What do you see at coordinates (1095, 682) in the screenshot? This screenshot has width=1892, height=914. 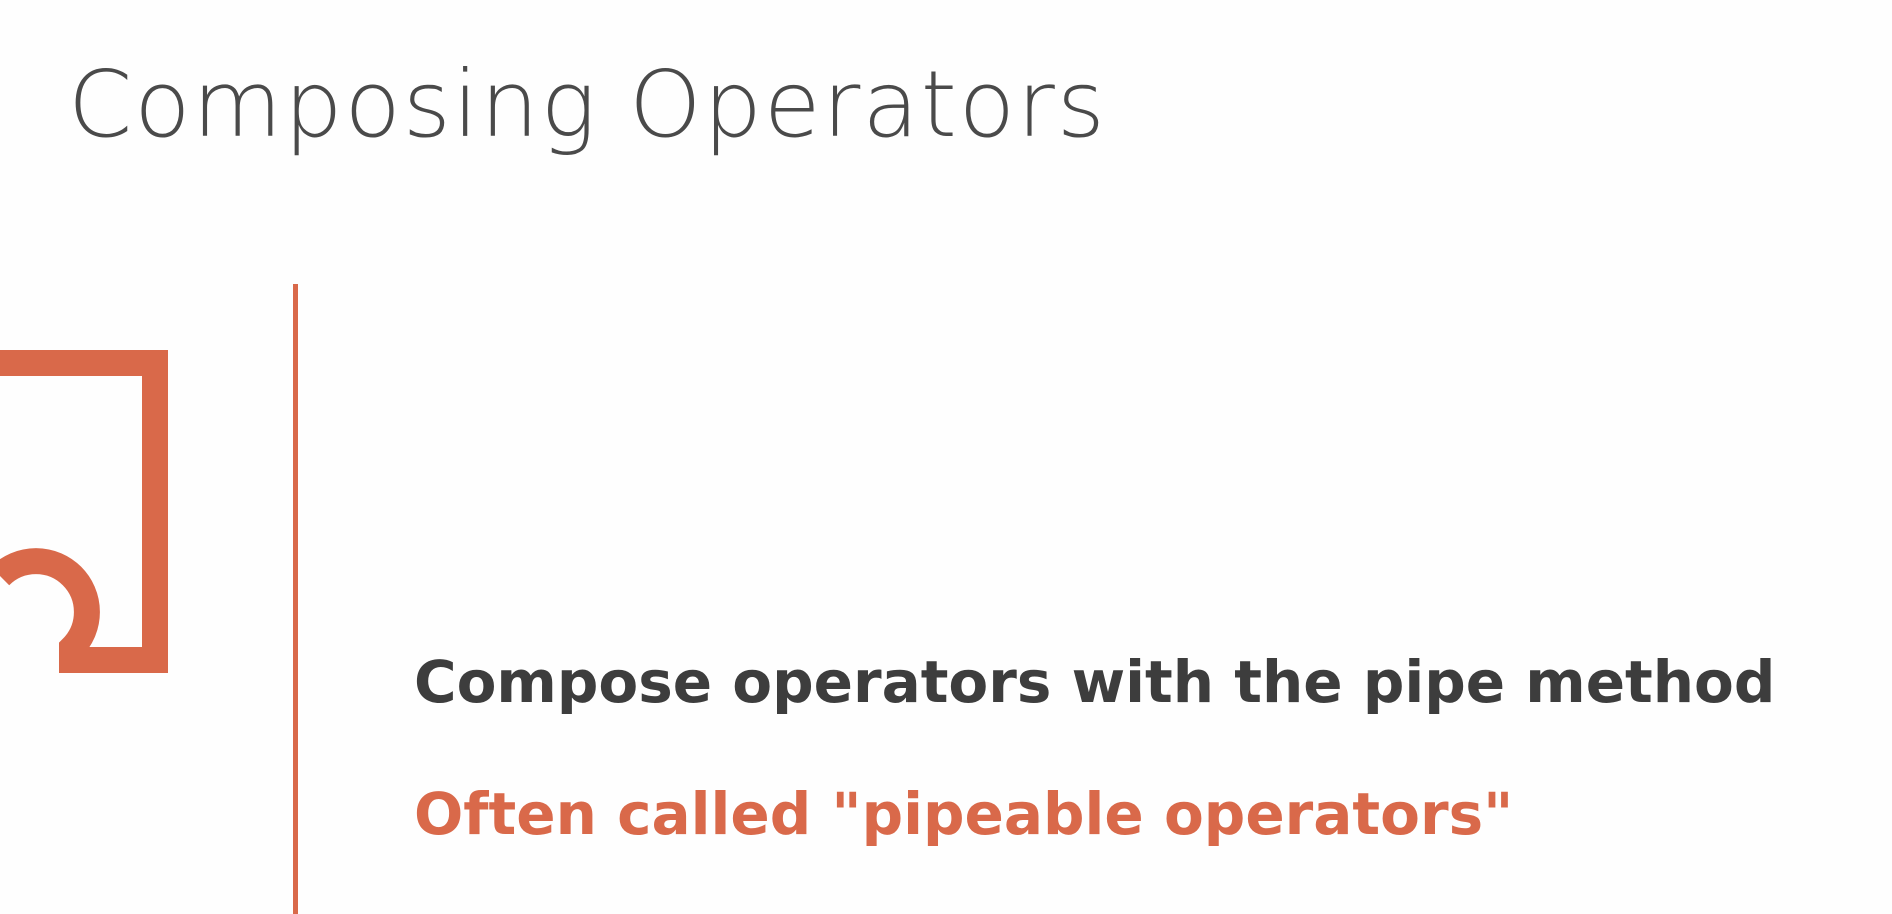 I see `bullet-compose-operators: Compose operators with the pipe method` at bounding box center [1095, 682].